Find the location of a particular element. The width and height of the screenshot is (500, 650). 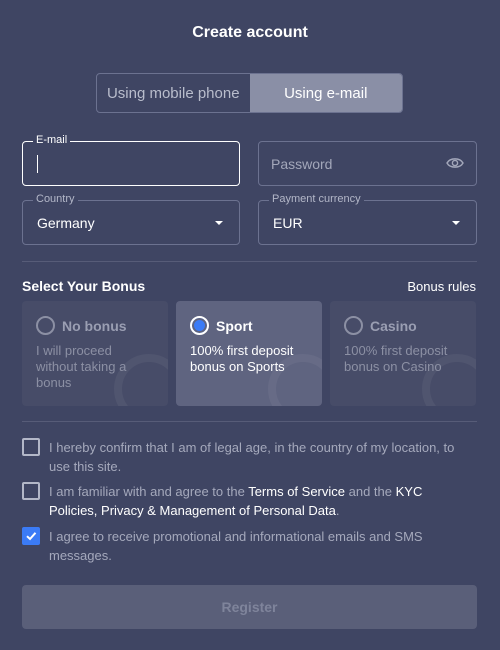

eye-icon is located at coordinates (455, 165).